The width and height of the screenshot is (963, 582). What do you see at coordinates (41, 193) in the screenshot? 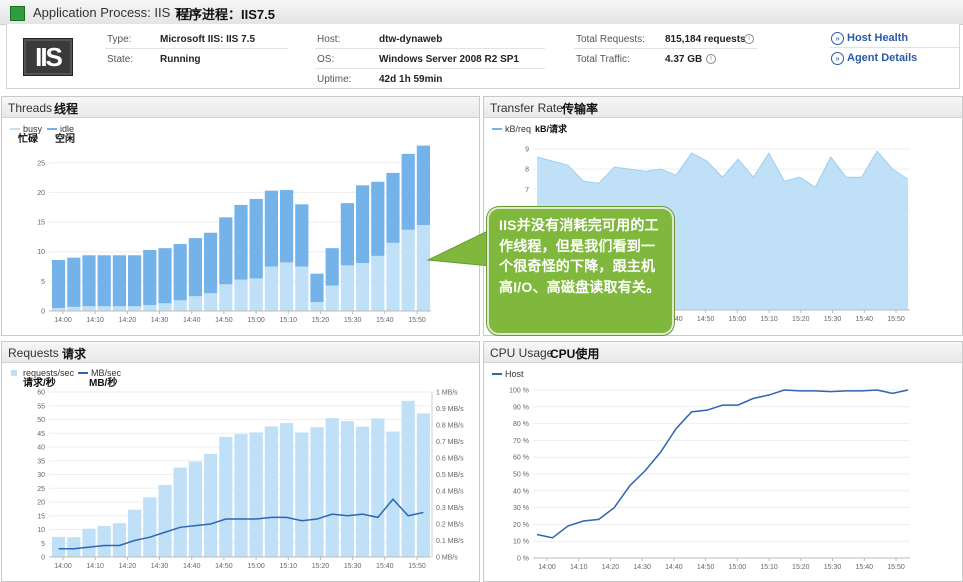
I see `y-tick-label: 20` at bounding box center [41, 193].